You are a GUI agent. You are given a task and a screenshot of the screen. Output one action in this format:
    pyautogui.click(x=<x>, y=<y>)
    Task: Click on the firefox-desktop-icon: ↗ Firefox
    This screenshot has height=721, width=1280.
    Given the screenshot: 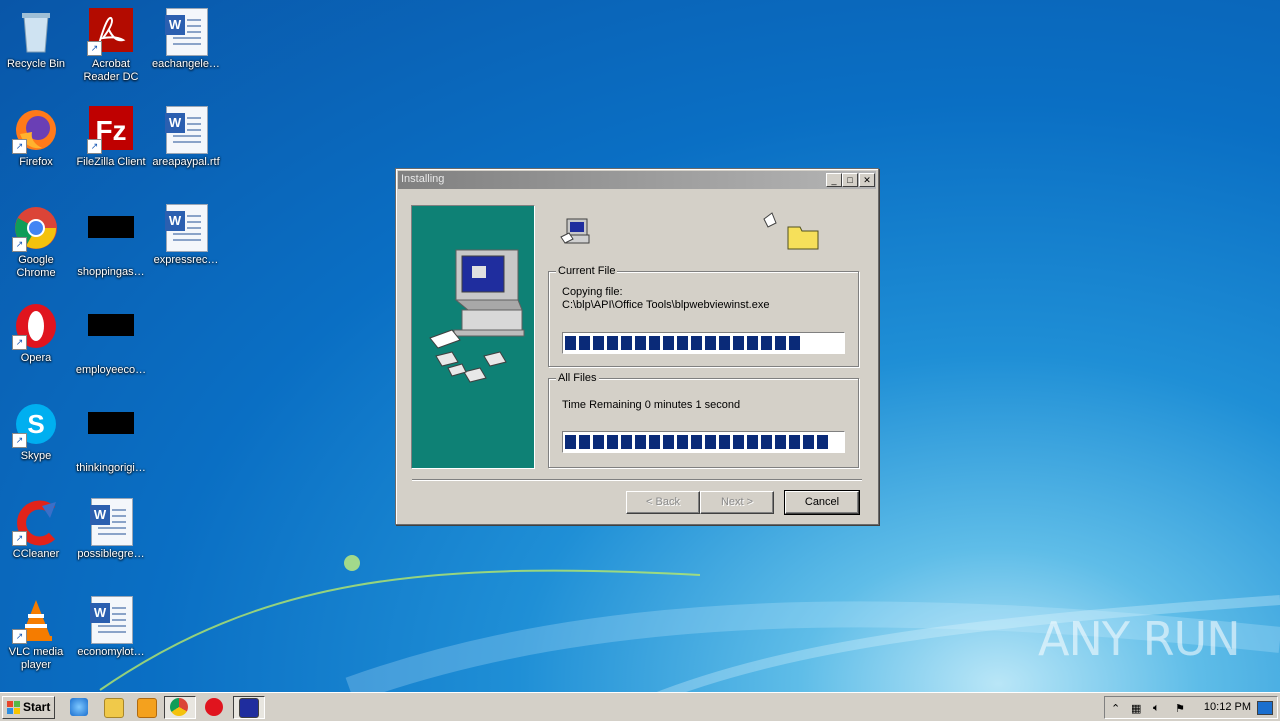 What is the action you would take?
    pyautogui.click(x=37, y=137)
    